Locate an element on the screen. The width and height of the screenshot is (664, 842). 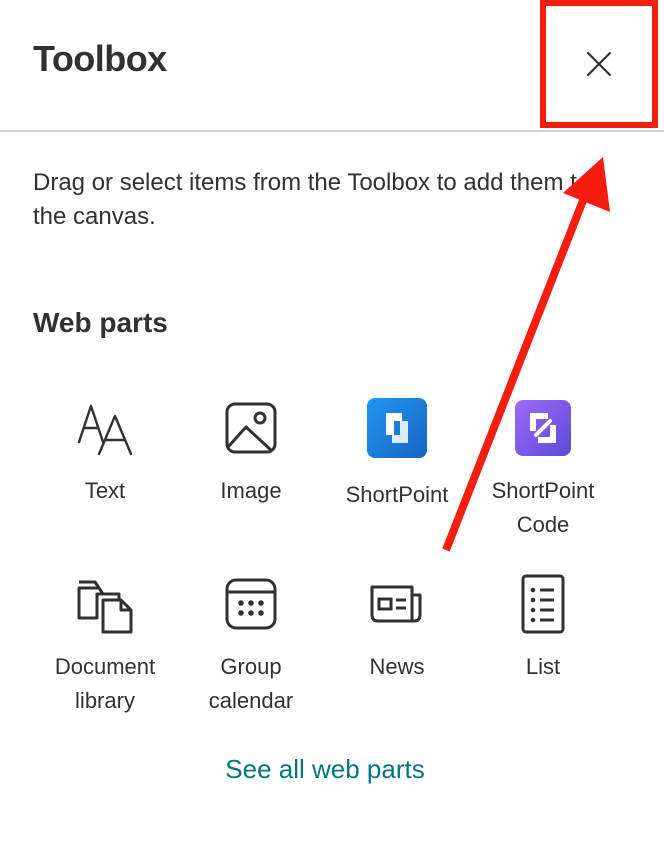
shortpoint-code-icon is located at coordinates (543, 428).